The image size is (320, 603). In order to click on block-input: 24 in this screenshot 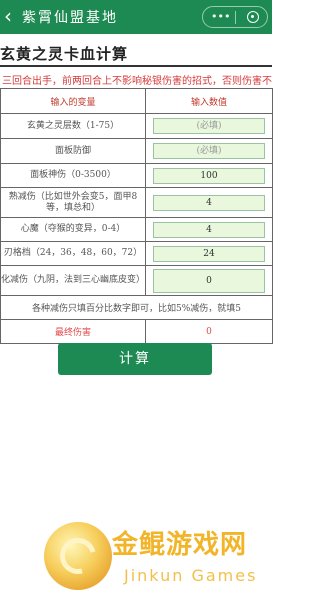, I will do `click(209, 253)`.